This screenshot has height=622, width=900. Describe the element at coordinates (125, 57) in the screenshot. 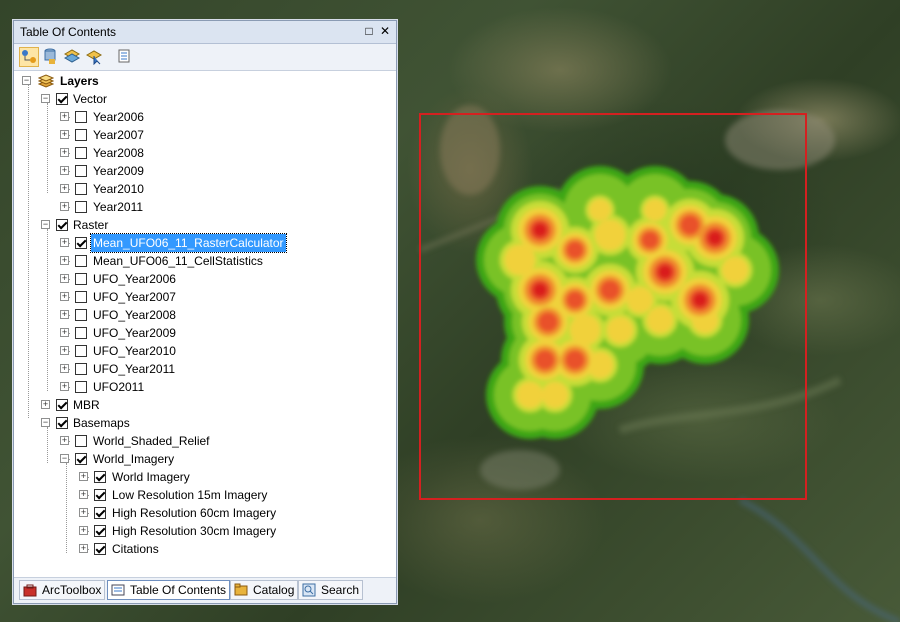

I see `options-icon` at that location.